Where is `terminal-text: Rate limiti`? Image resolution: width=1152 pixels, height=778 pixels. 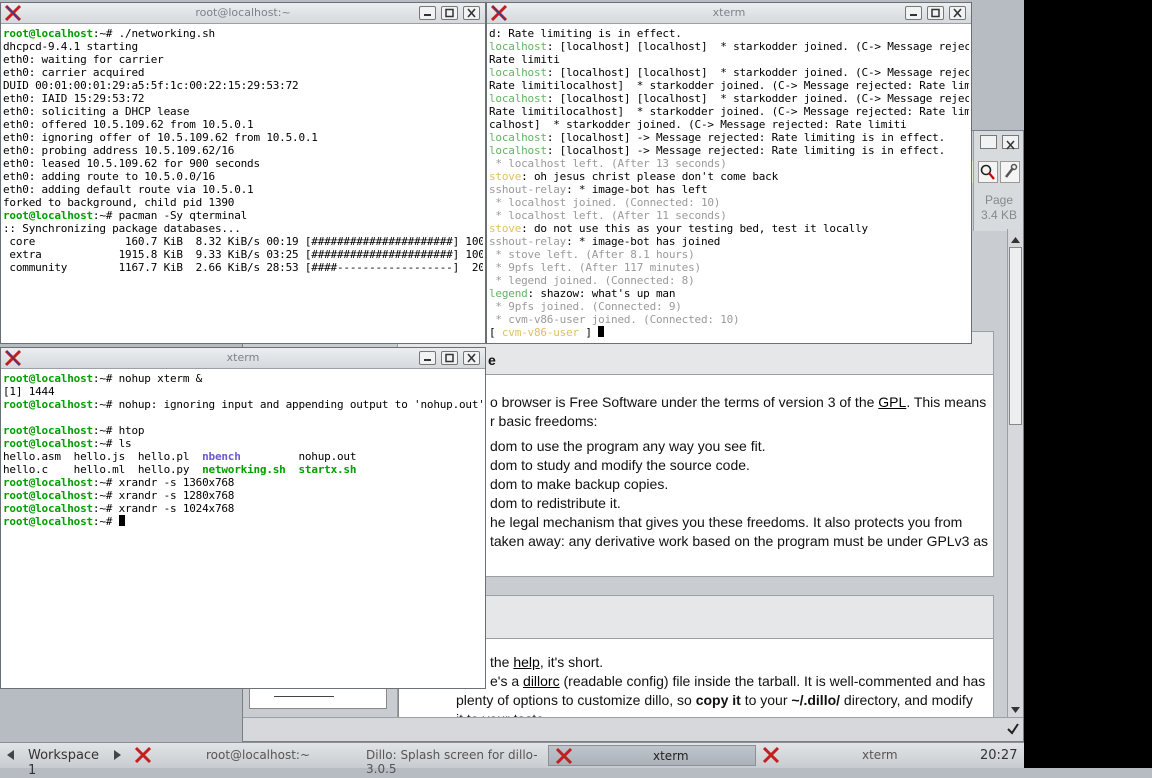 terminal-text: Rate limiti is located at coordinates (524, 59).